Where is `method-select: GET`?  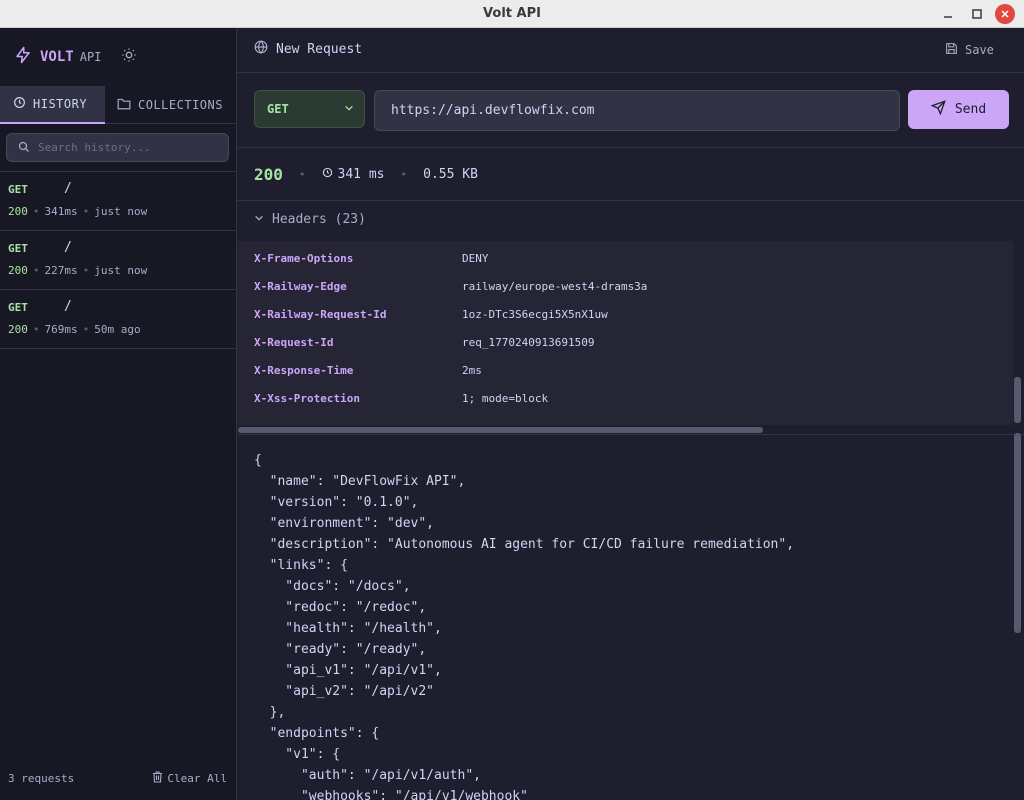
method-select: GET is located at coordinates (309, 109).